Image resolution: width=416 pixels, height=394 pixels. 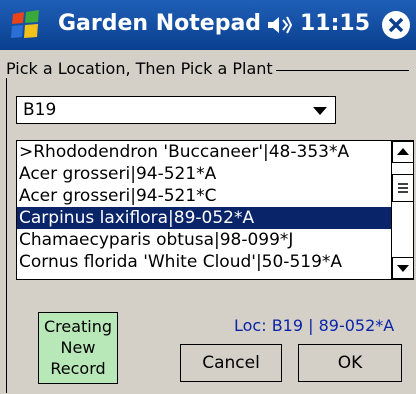 I want to click on location-combobox: B19, so click(x=176, y=110).